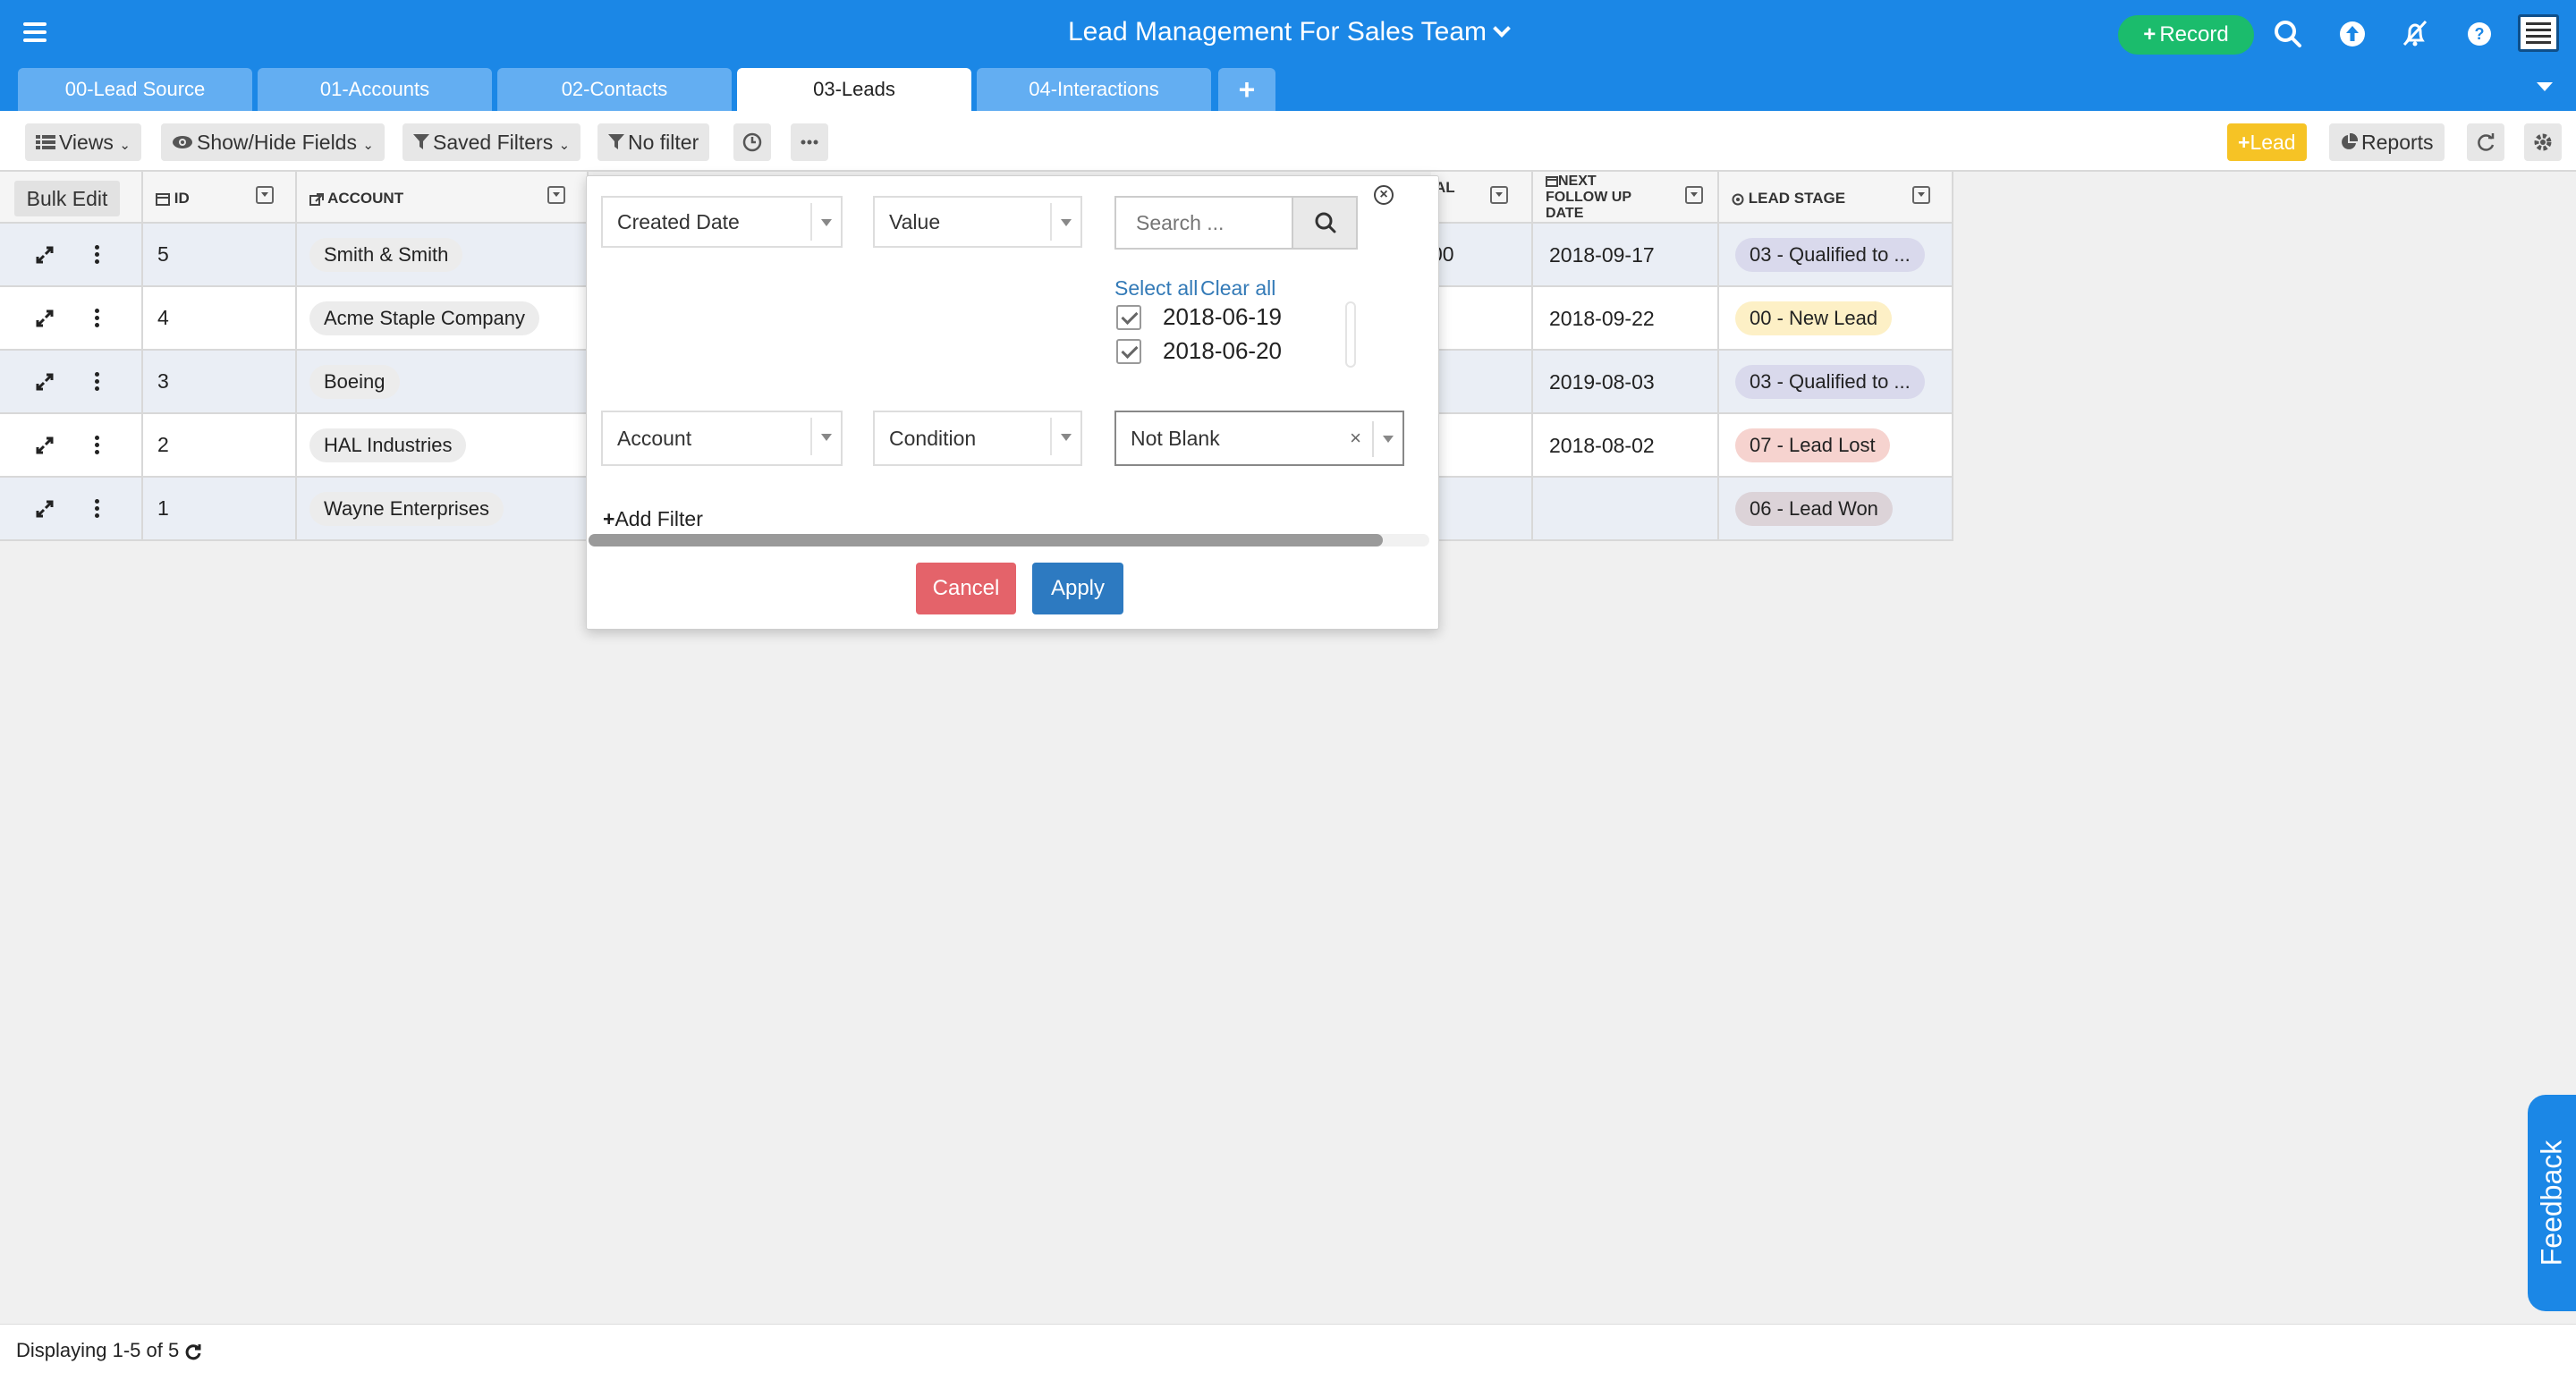 The height and width of the screenshot is (1381, 2576). Describe the element at coordinates (1482, 198) in the screenshot. I see `column-header-hidden: AL` at that location.